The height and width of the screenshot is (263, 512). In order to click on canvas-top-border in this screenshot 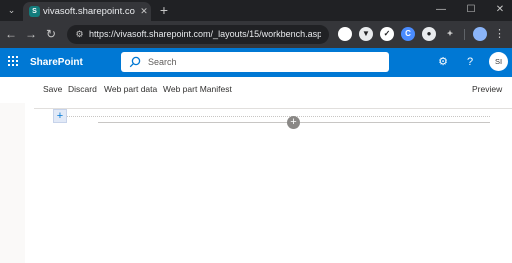, I will do `click(273, 108)`.